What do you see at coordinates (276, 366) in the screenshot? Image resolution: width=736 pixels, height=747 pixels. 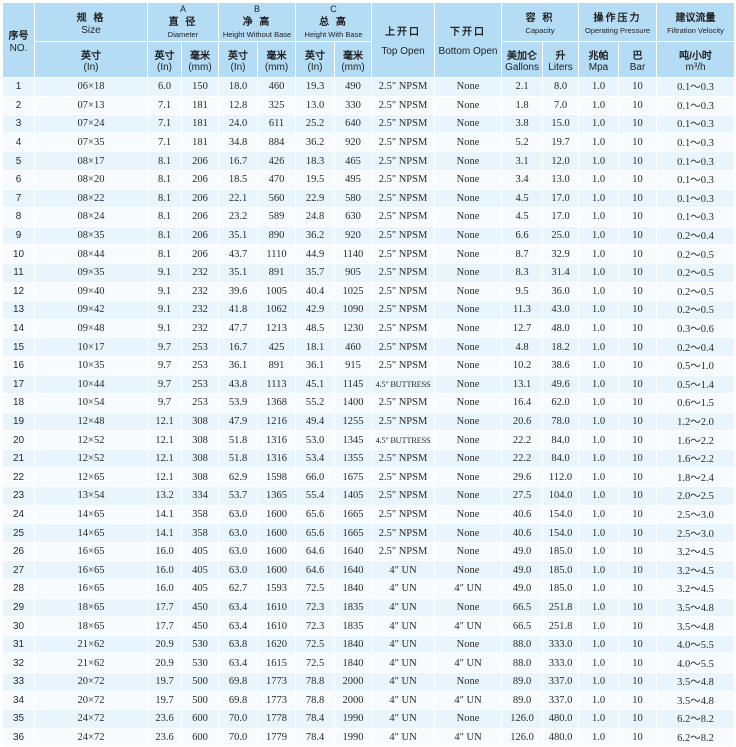 I see `cell-height-without-base-mm: 891` at bounding box center [276, 366].